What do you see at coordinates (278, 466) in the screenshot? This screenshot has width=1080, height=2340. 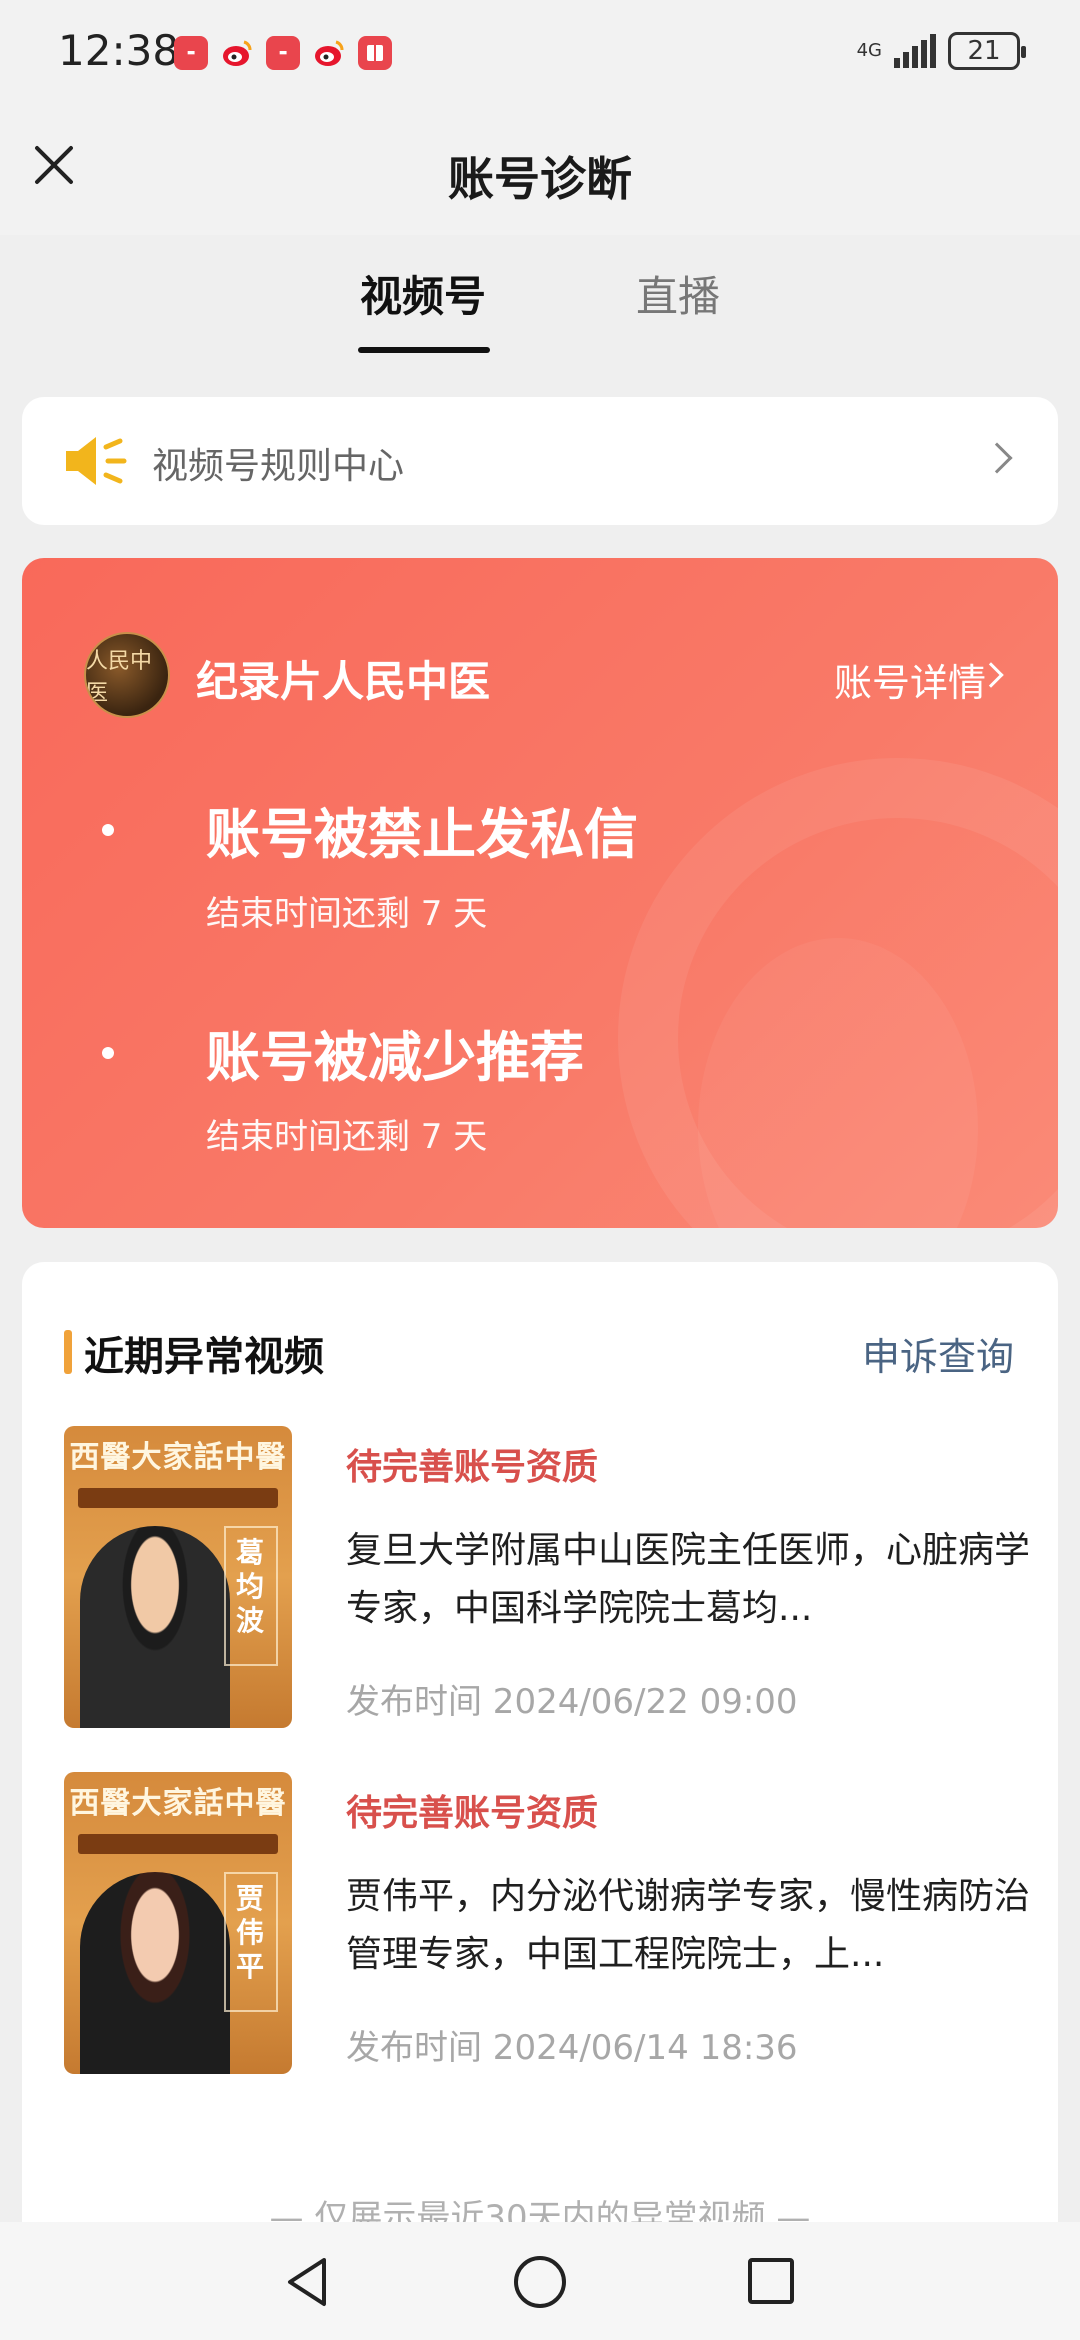 I see `rules-center-label: 视频号规则中心` at bounding box center [278, 466].